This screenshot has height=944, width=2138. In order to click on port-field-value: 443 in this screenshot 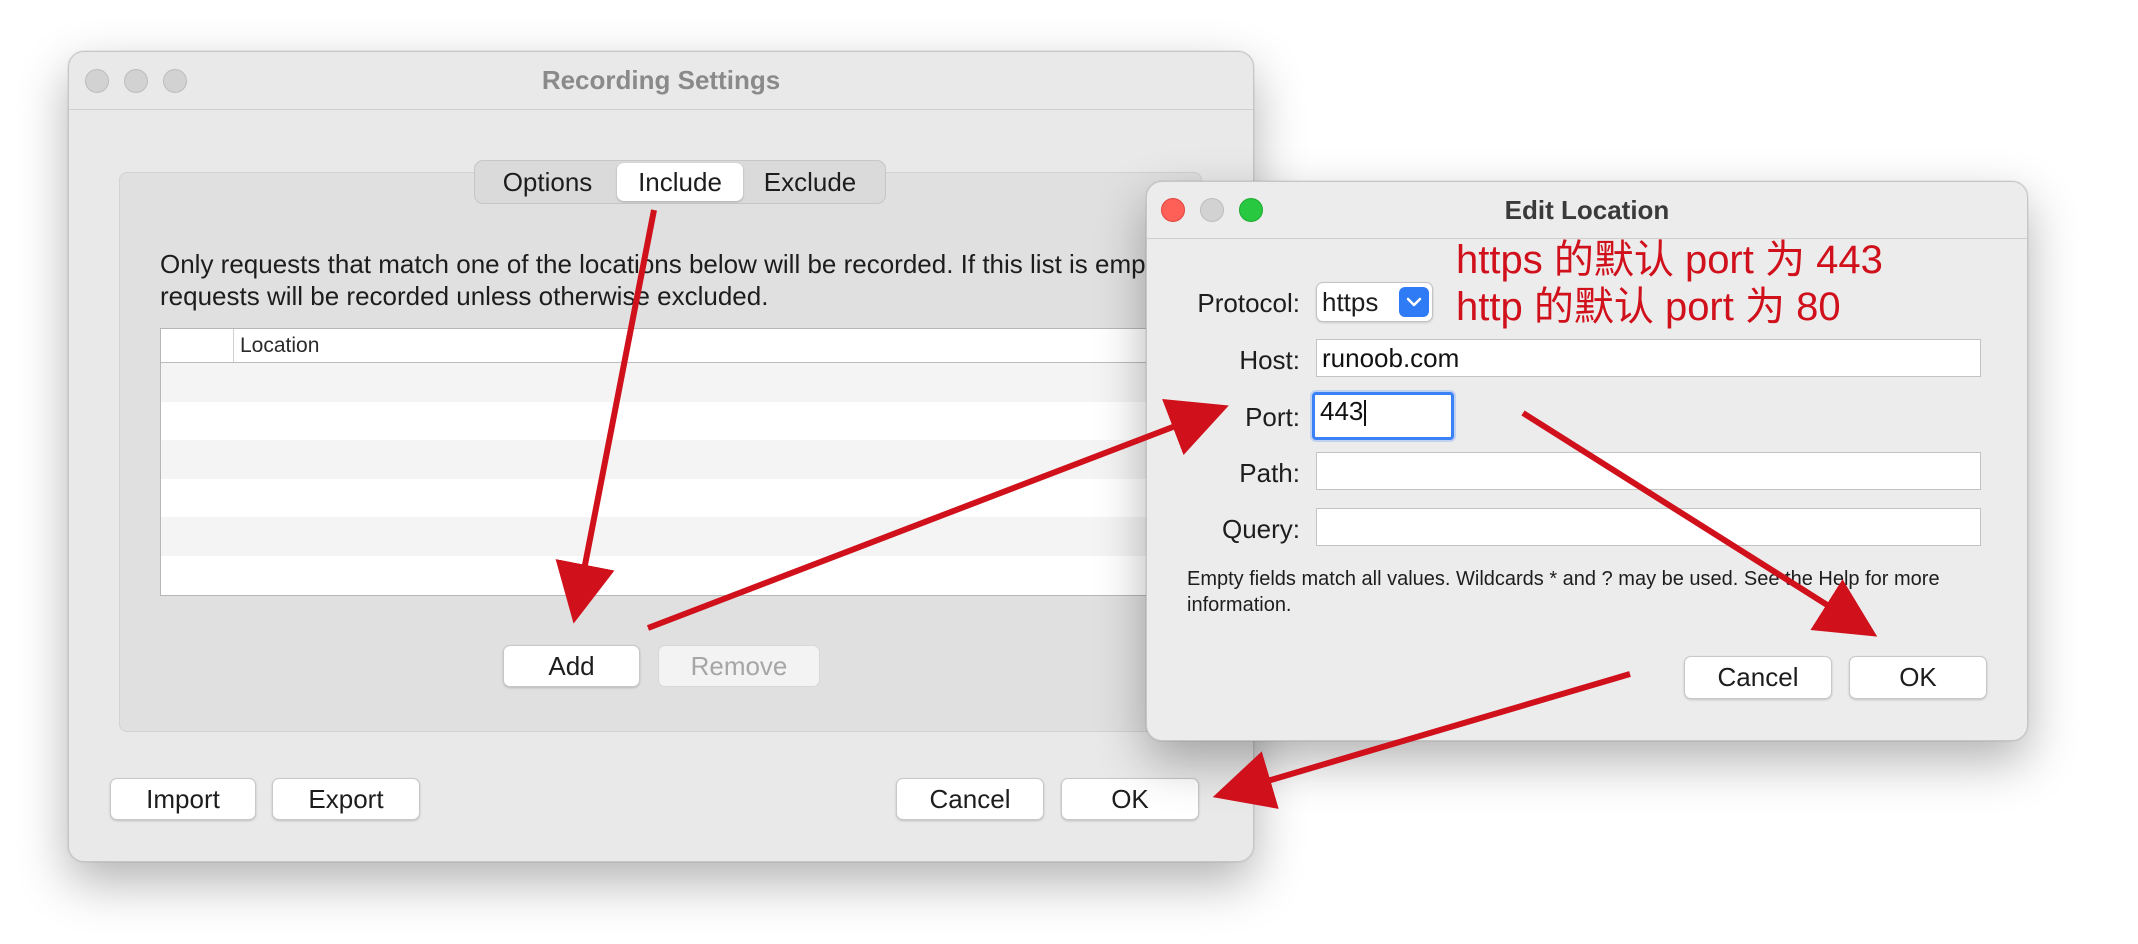, I will do `click(1342, 411)`.